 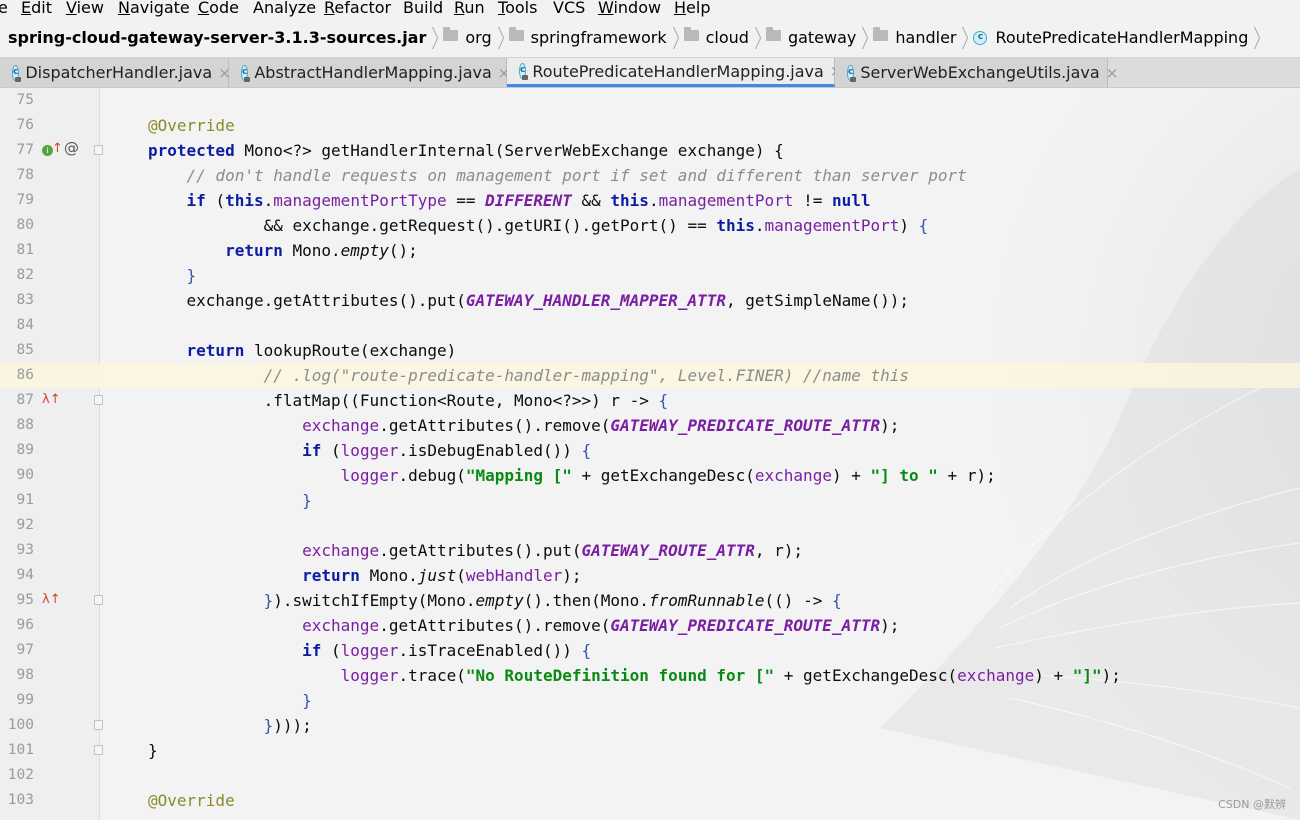 What do you see at coordinates (650, 325) in the screenshot?
I see `code-line: 84` at bounding box center [650, 325].